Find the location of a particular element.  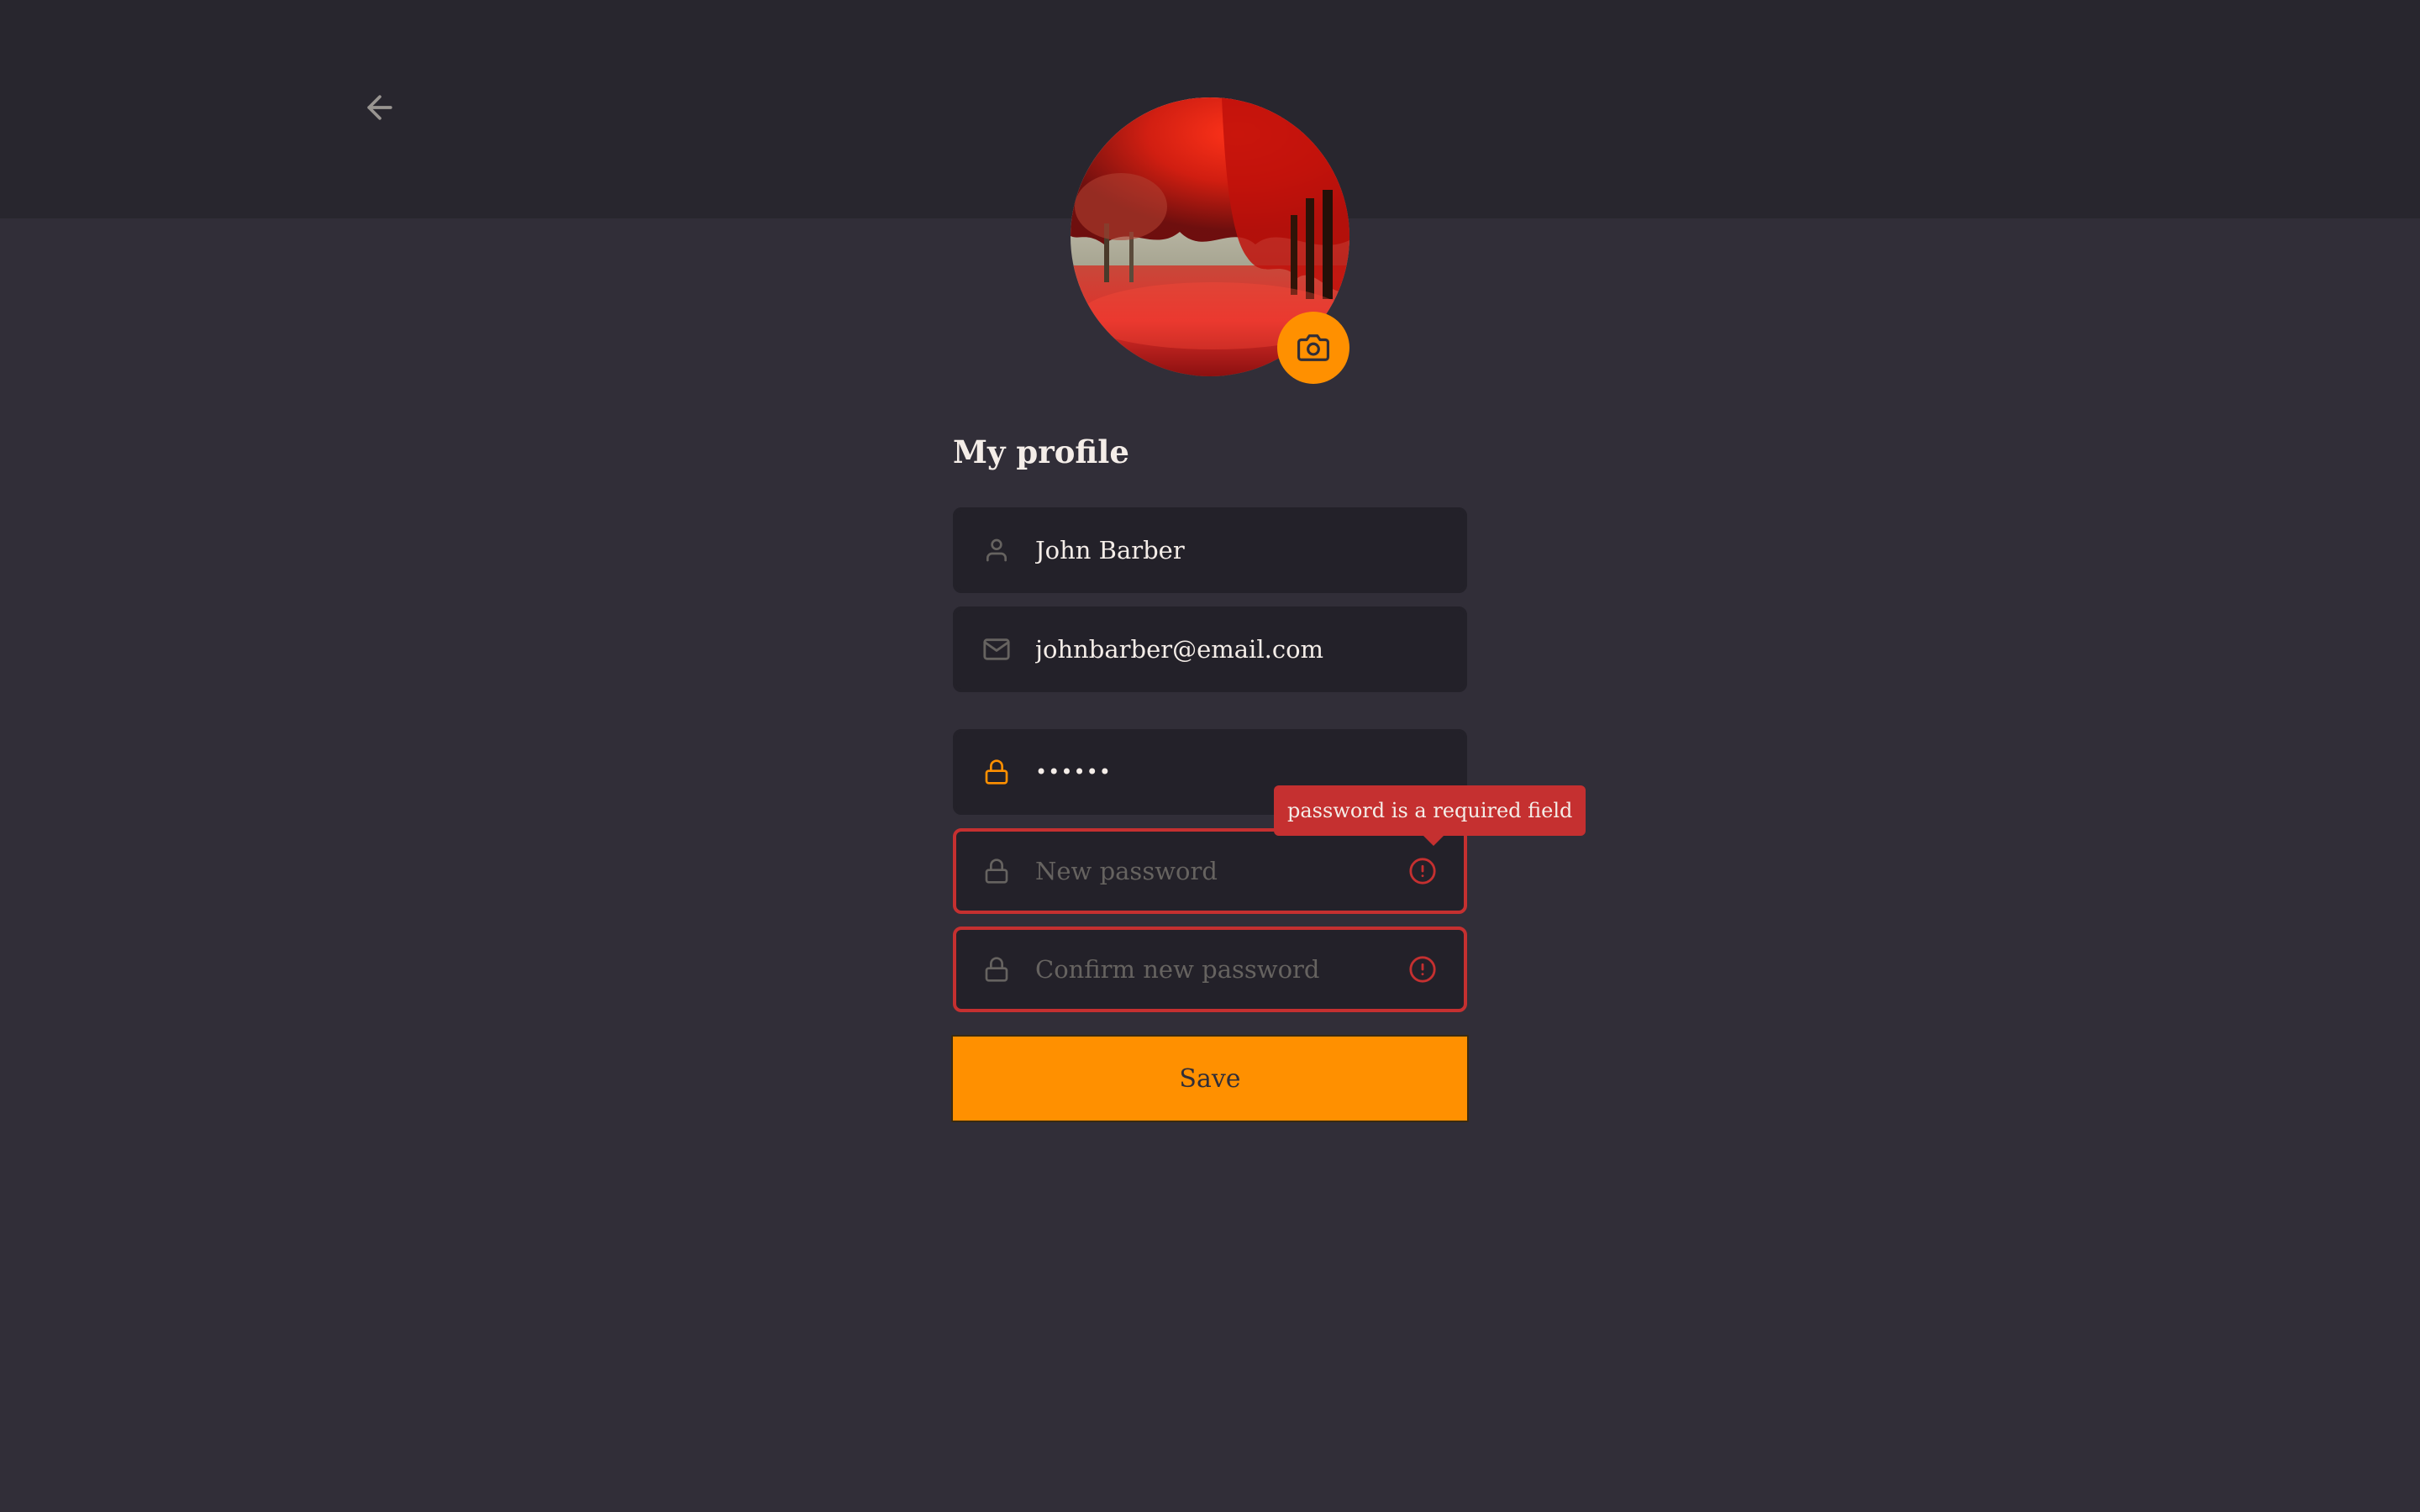

arrow-left-icon is located at coordinates (379, 107).